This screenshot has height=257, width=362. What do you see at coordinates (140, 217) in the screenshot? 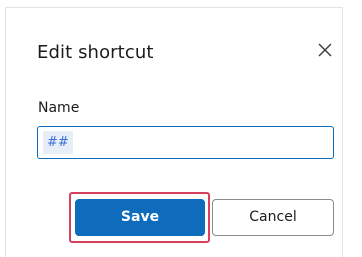
I see `save-button: Save` at bounding box center [140, 217].